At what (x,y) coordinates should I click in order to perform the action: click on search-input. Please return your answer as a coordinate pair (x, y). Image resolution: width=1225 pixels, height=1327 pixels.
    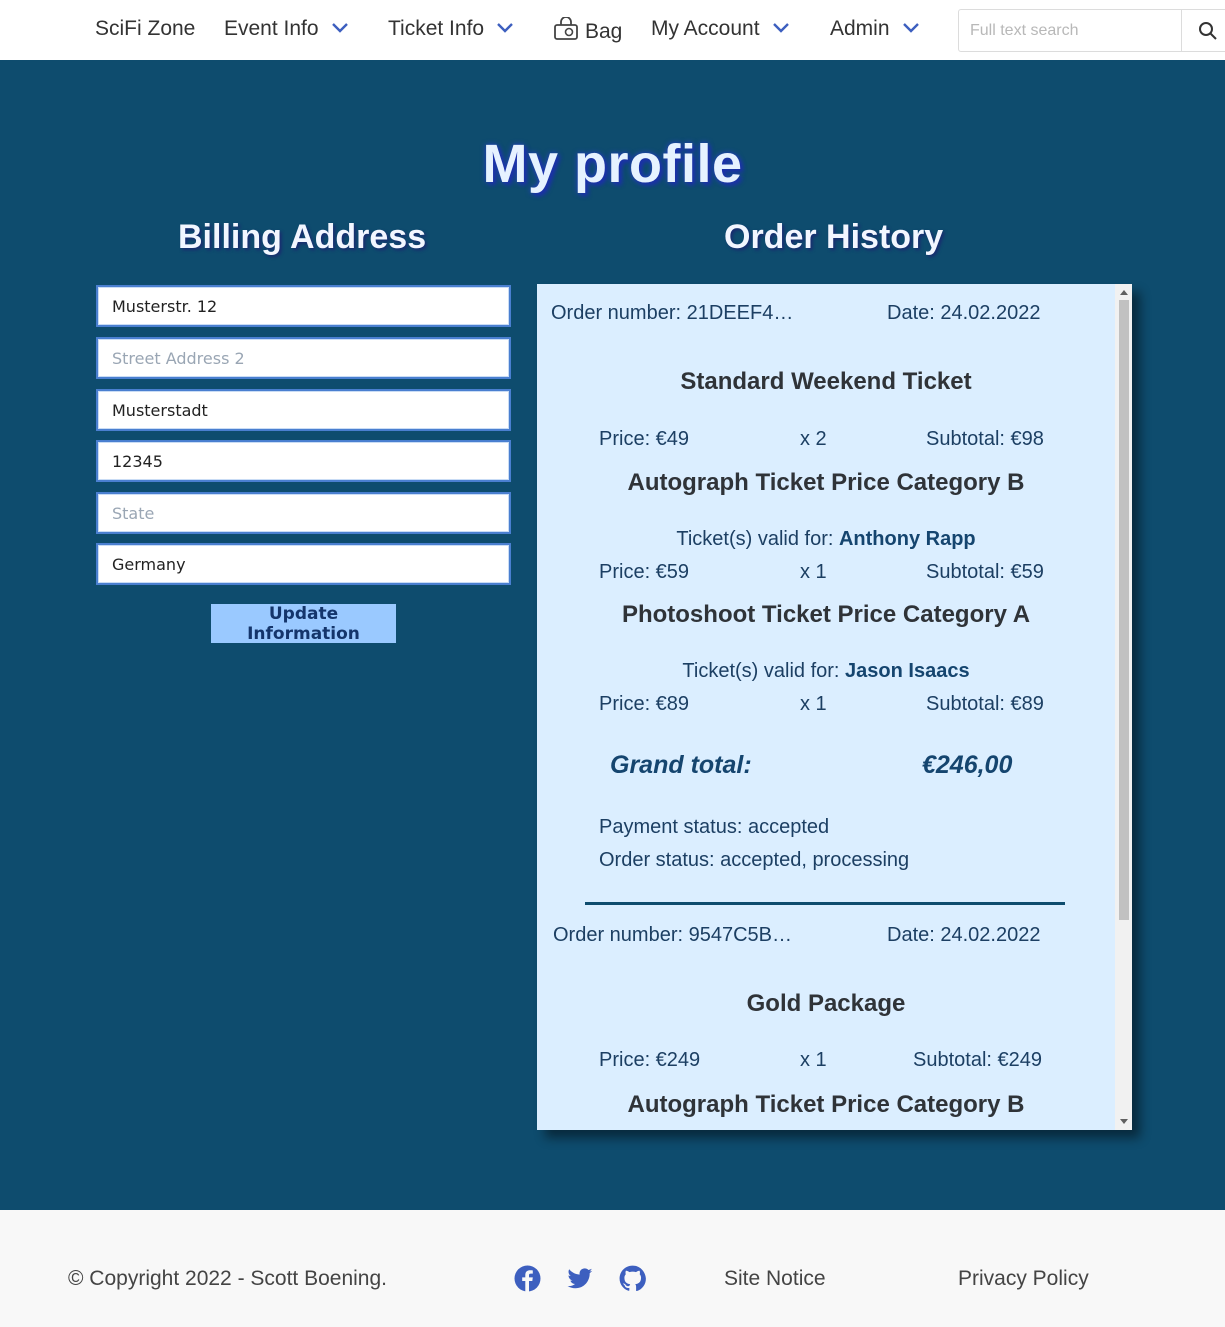
    Looking at the image, I should click on (1070, 30).